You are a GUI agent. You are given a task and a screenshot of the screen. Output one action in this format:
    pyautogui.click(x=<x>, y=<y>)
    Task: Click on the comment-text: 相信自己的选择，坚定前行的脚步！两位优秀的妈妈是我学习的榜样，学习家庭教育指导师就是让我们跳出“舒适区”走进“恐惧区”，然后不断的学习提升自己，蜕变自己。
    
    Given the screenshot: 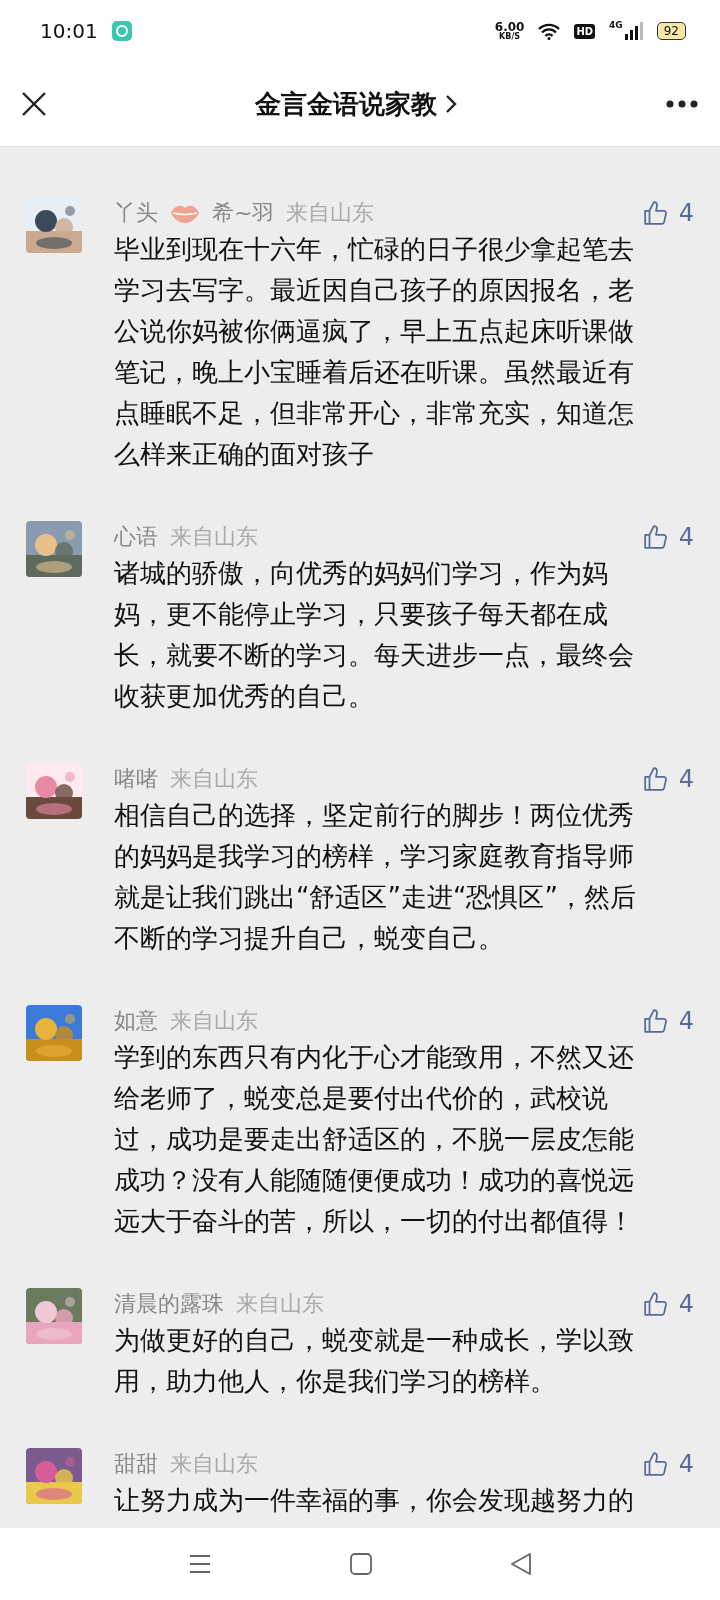 What is the action you would take?
    pyautogui.click(x=375, y=877)
    